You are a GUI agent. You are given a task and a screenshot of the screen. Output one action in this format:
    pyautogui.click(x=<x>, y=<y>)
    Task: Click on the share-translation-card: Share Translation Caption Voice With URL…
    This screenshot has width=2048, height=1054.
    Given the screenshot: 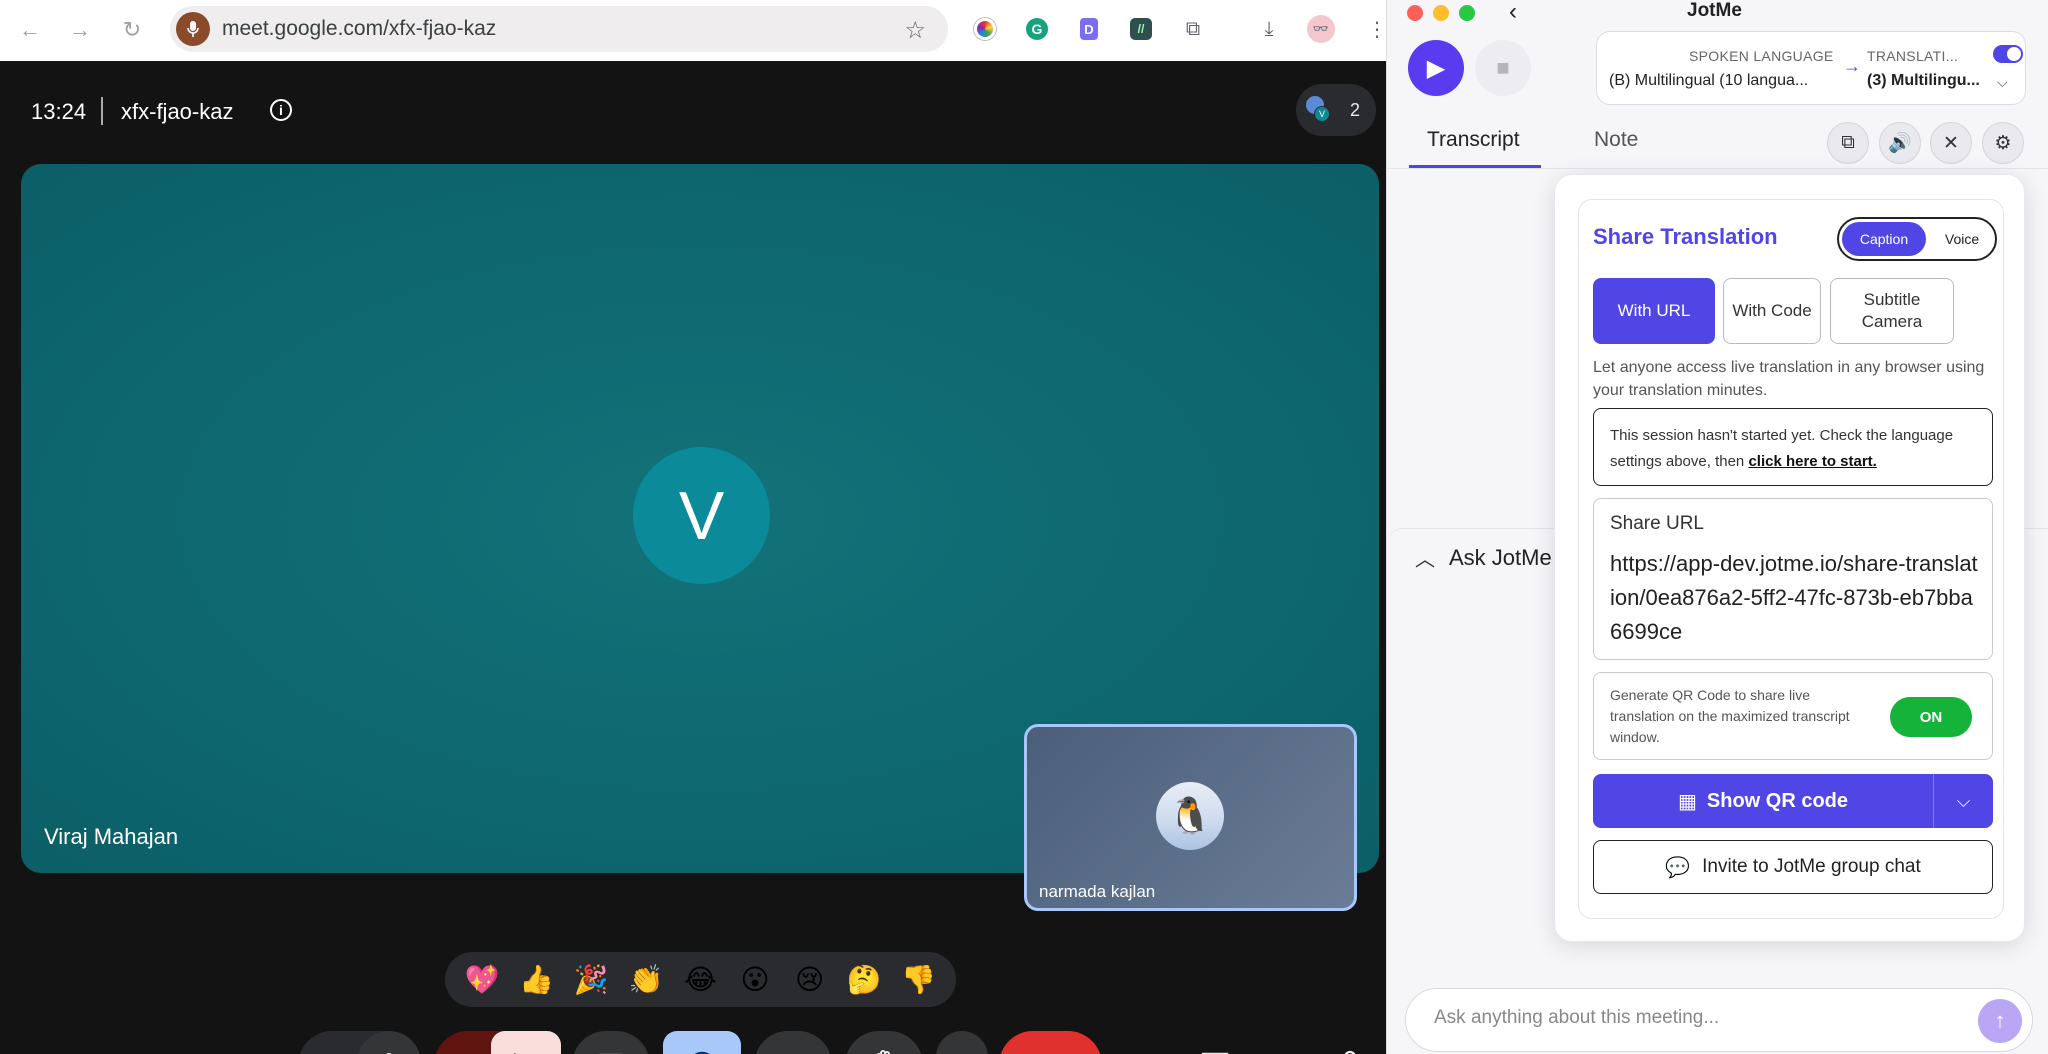 What is the action you would take?
    pyautogui.click(x=1791, y=559)
    